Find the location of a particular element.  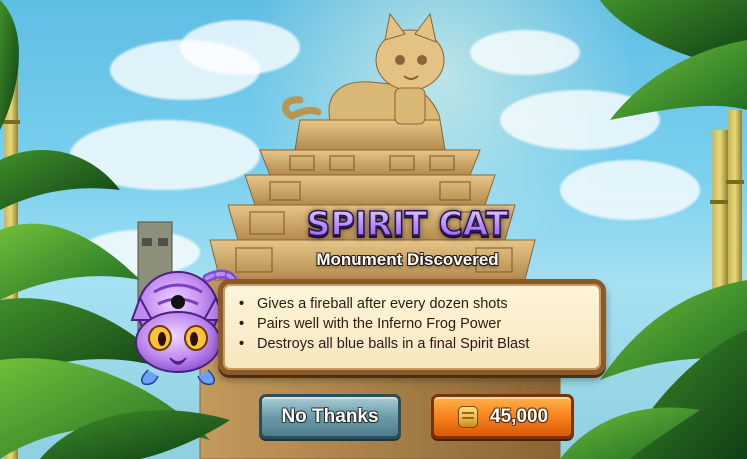

perk-text: Pairs well with the Inferno Frog Power is located at coordinates (379, 324).